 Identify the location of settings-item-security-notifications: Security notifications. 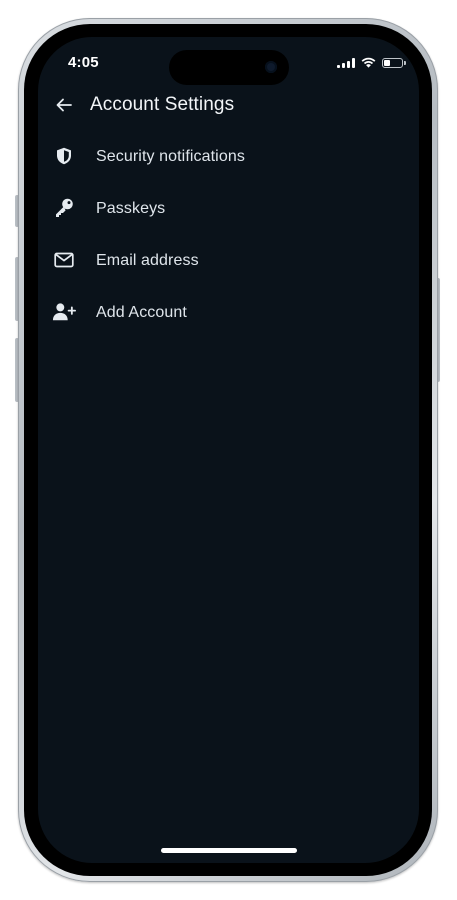
(228, 157).